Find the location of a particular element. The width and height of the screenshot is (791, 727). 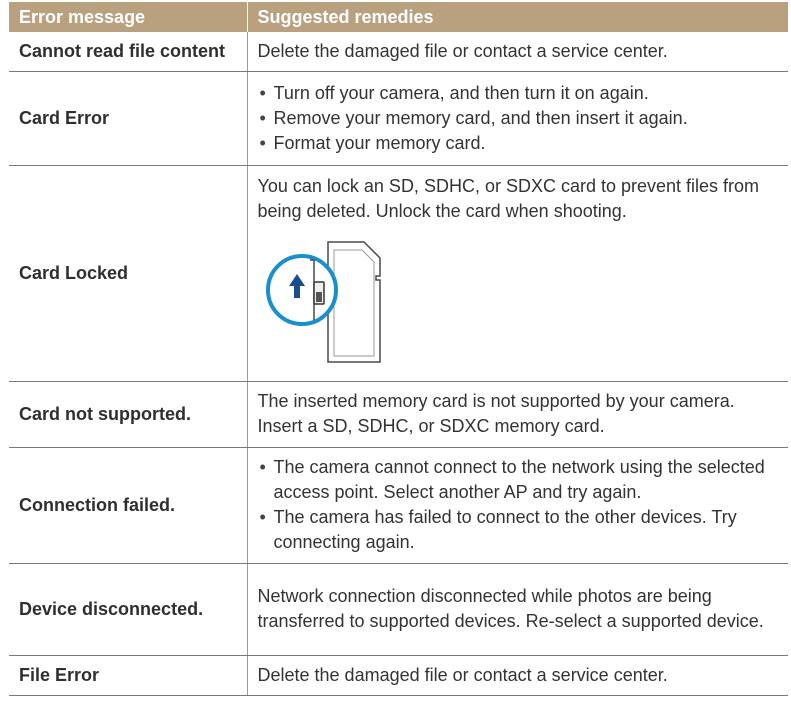

error-name: Card Locked is located at coordinates (128, 273).